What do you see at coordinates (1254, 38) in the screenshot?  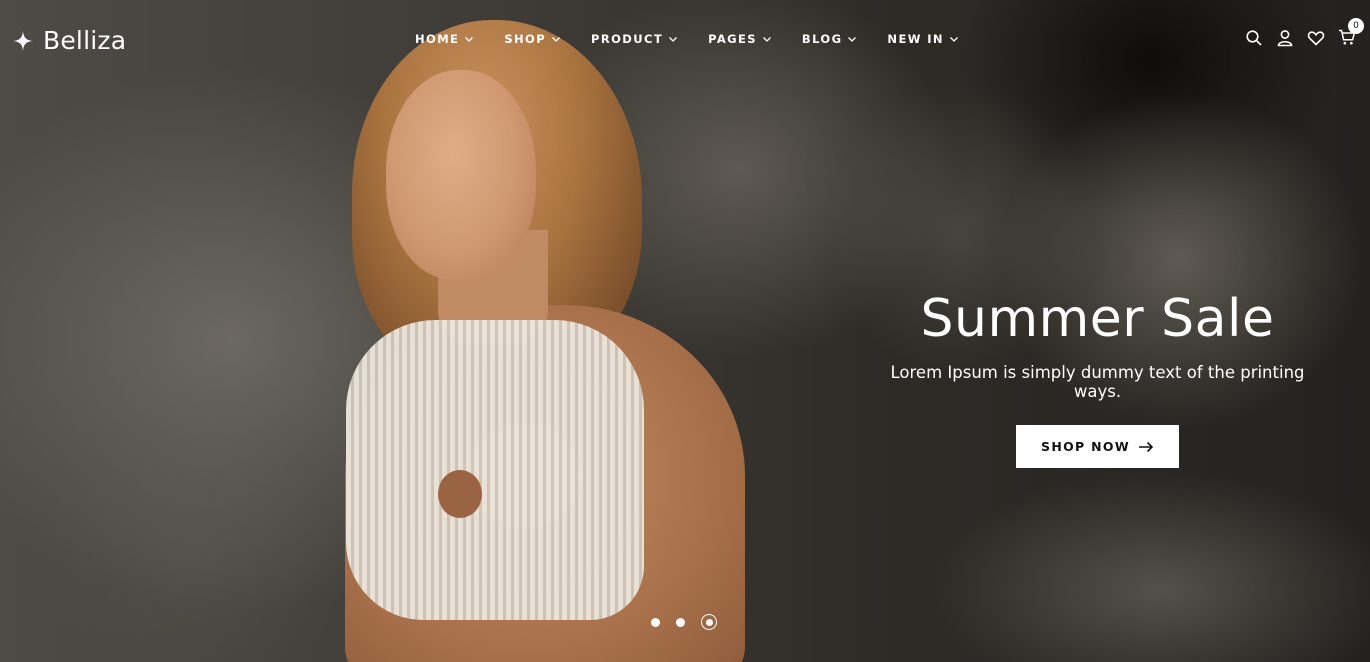 I see `search-icon` at bounding box center [1254, 38].